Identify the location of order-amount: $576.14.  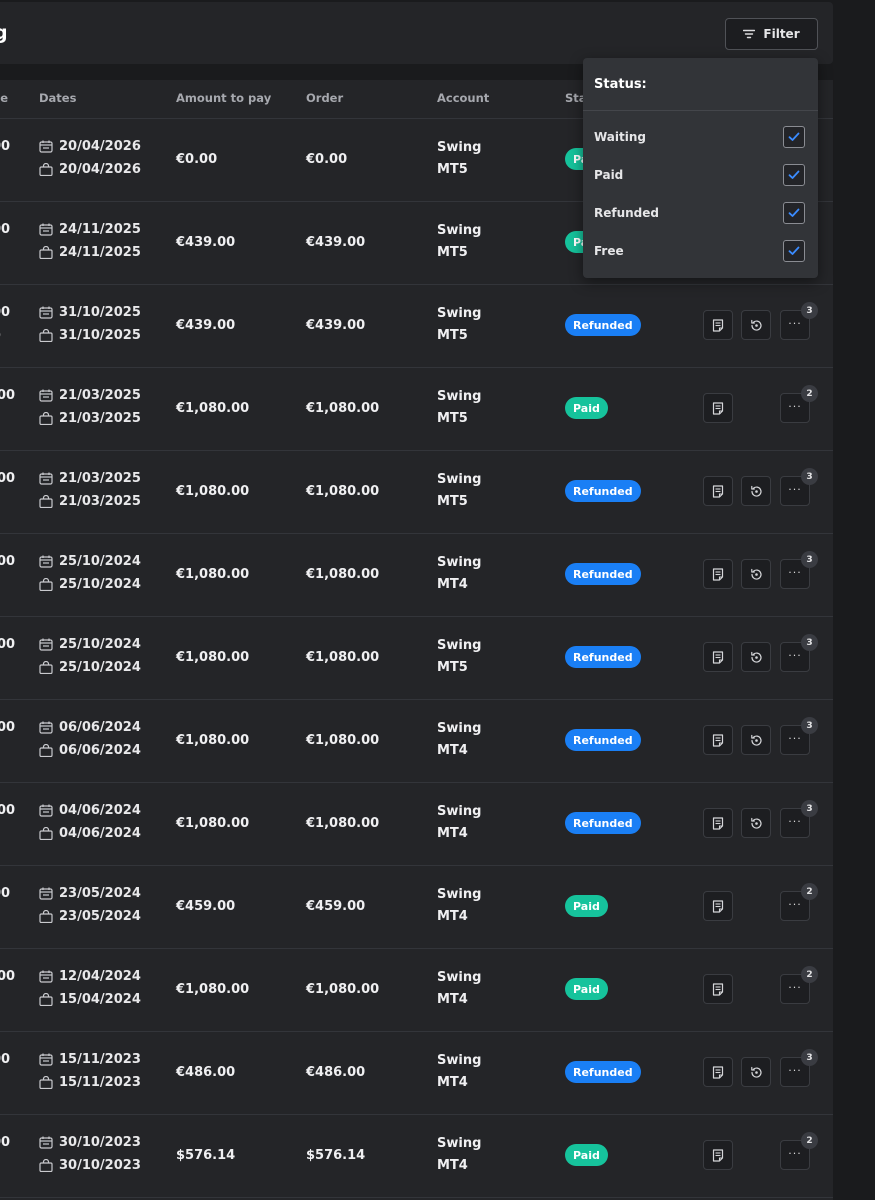
(336, 1155).